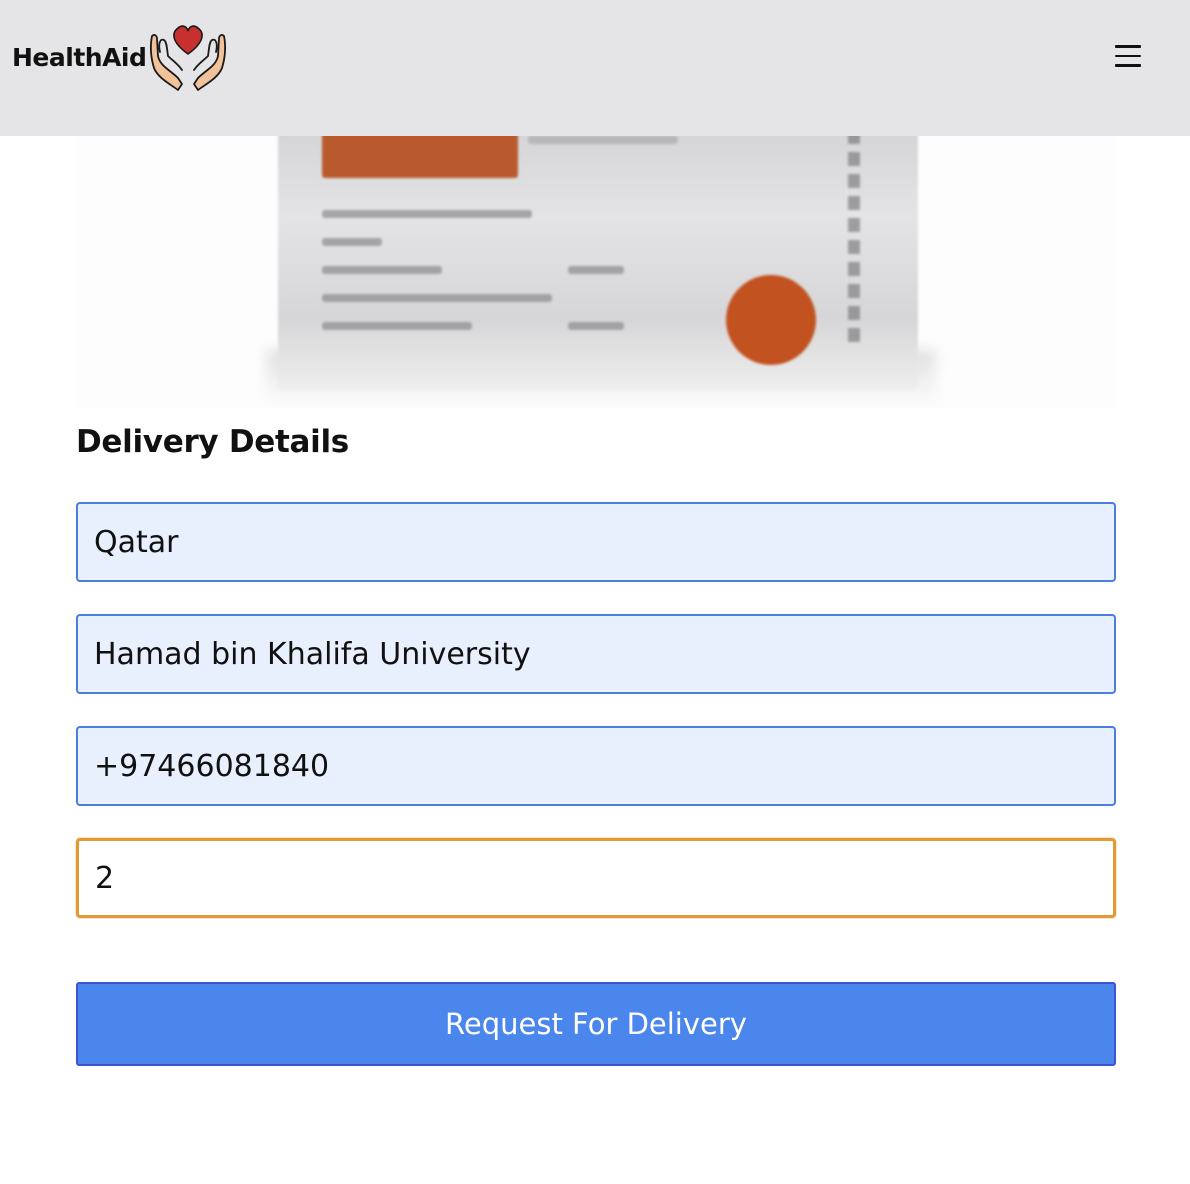 The width and height of the screenshot is (1190, 1184). What do you see at coordinates (596, 654) in the screenshot?
I see `address-field` at bounding box center [596, 654].